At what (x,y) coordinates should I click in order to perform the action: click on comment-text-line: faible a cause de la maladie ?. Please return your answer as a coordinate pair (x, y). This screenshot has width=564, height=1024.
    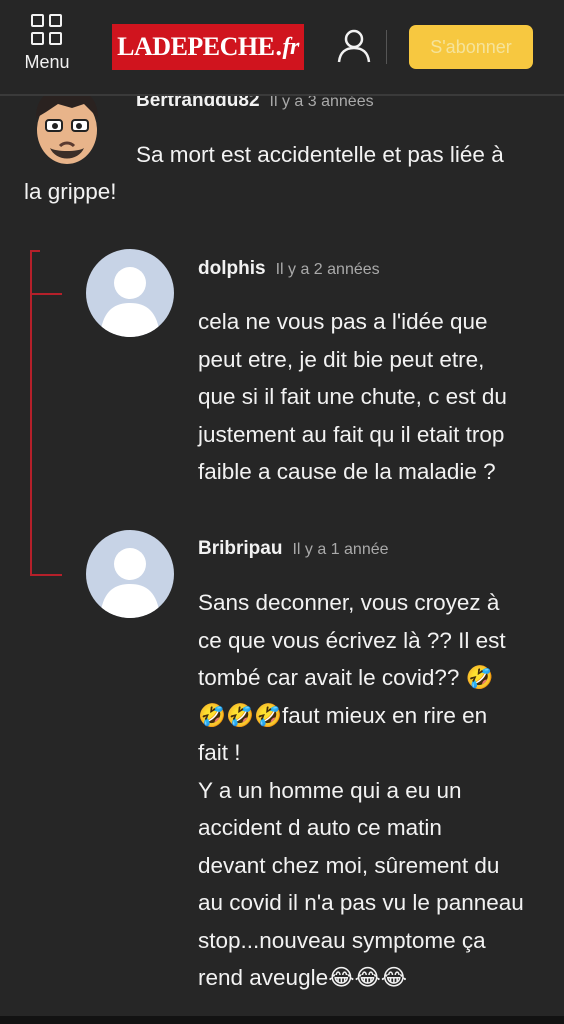
    Looking at the image, I should click on (347, 471).